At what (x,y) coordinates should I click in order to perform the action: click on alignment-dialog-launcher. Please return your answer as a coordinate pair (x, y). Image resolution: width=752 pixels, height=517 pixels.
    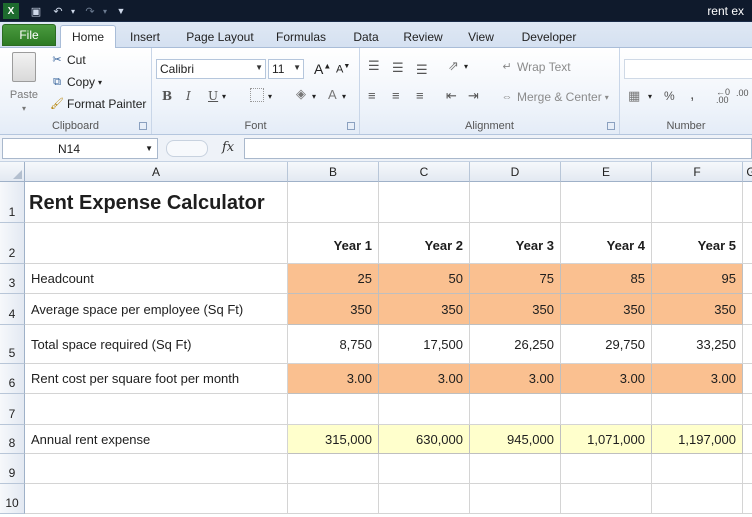
    Looking at the image, I should click on (611, 126).